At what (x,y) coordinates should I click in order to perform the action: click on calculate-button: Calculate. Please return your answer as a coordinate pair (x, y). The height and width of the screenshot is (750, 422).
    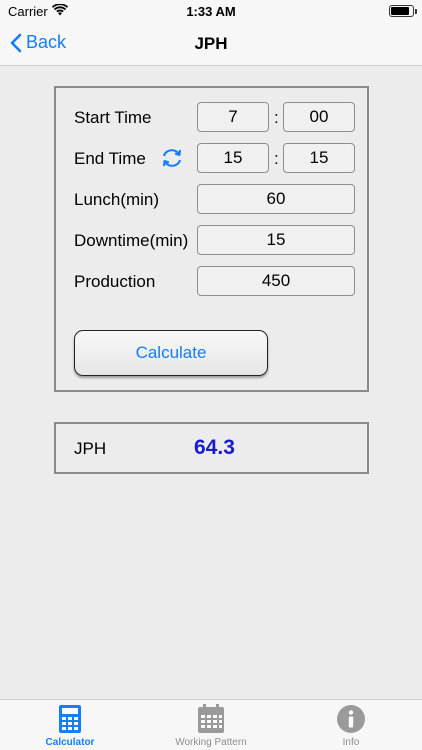
    Looking at the image, I should click on (171, 353).